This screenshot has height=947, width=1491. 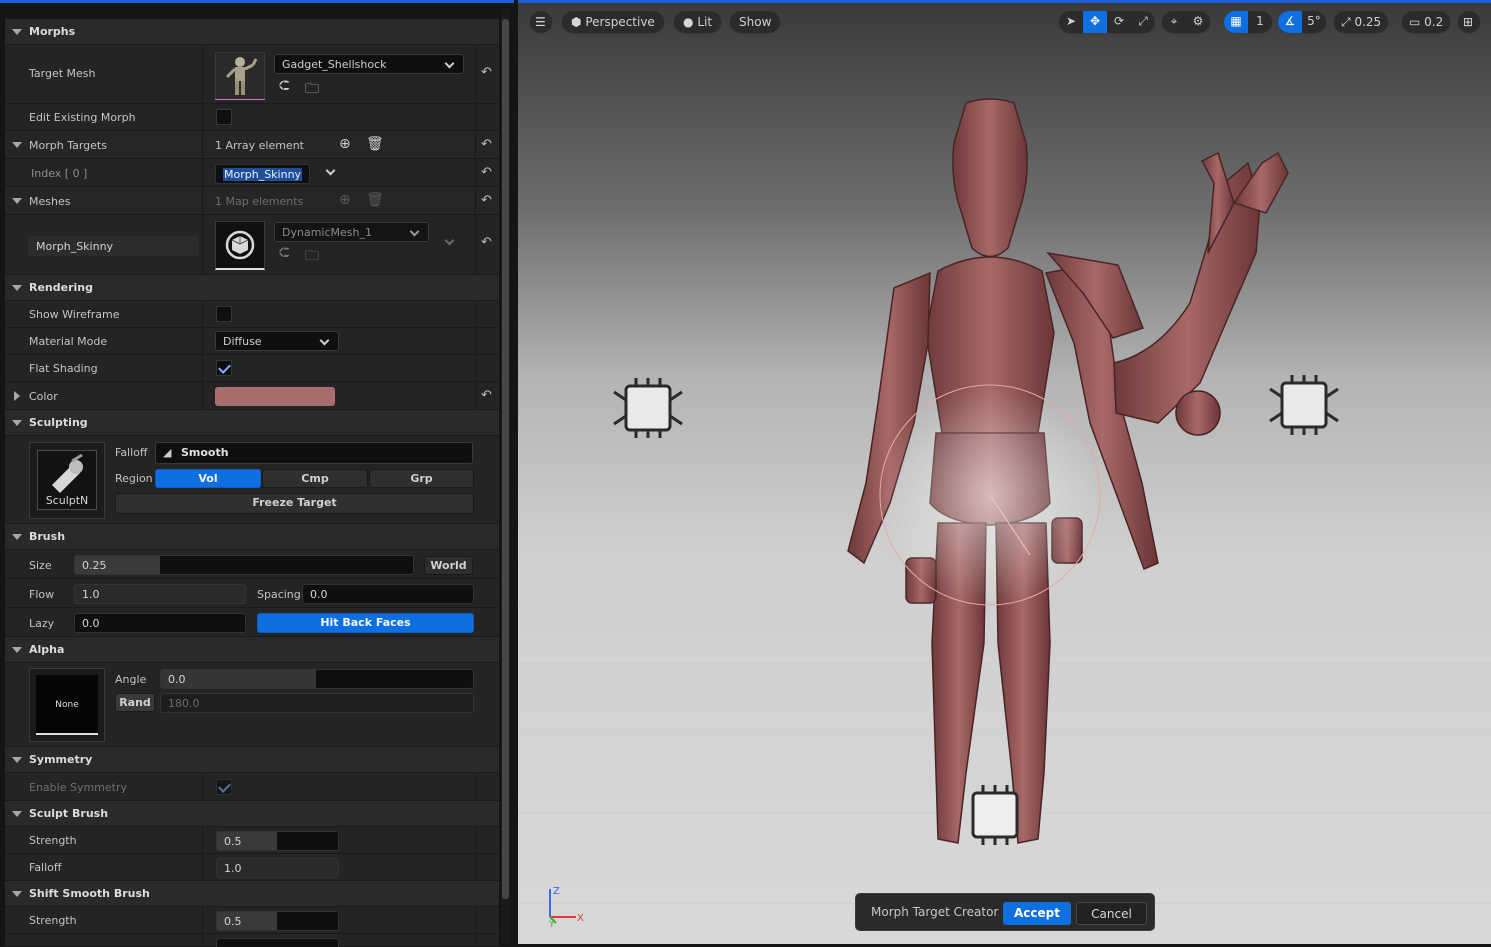 What do you see at coordinates (40, 565) in the screenshot?
I see `size-label: Size` at bounding box center [40, 565].